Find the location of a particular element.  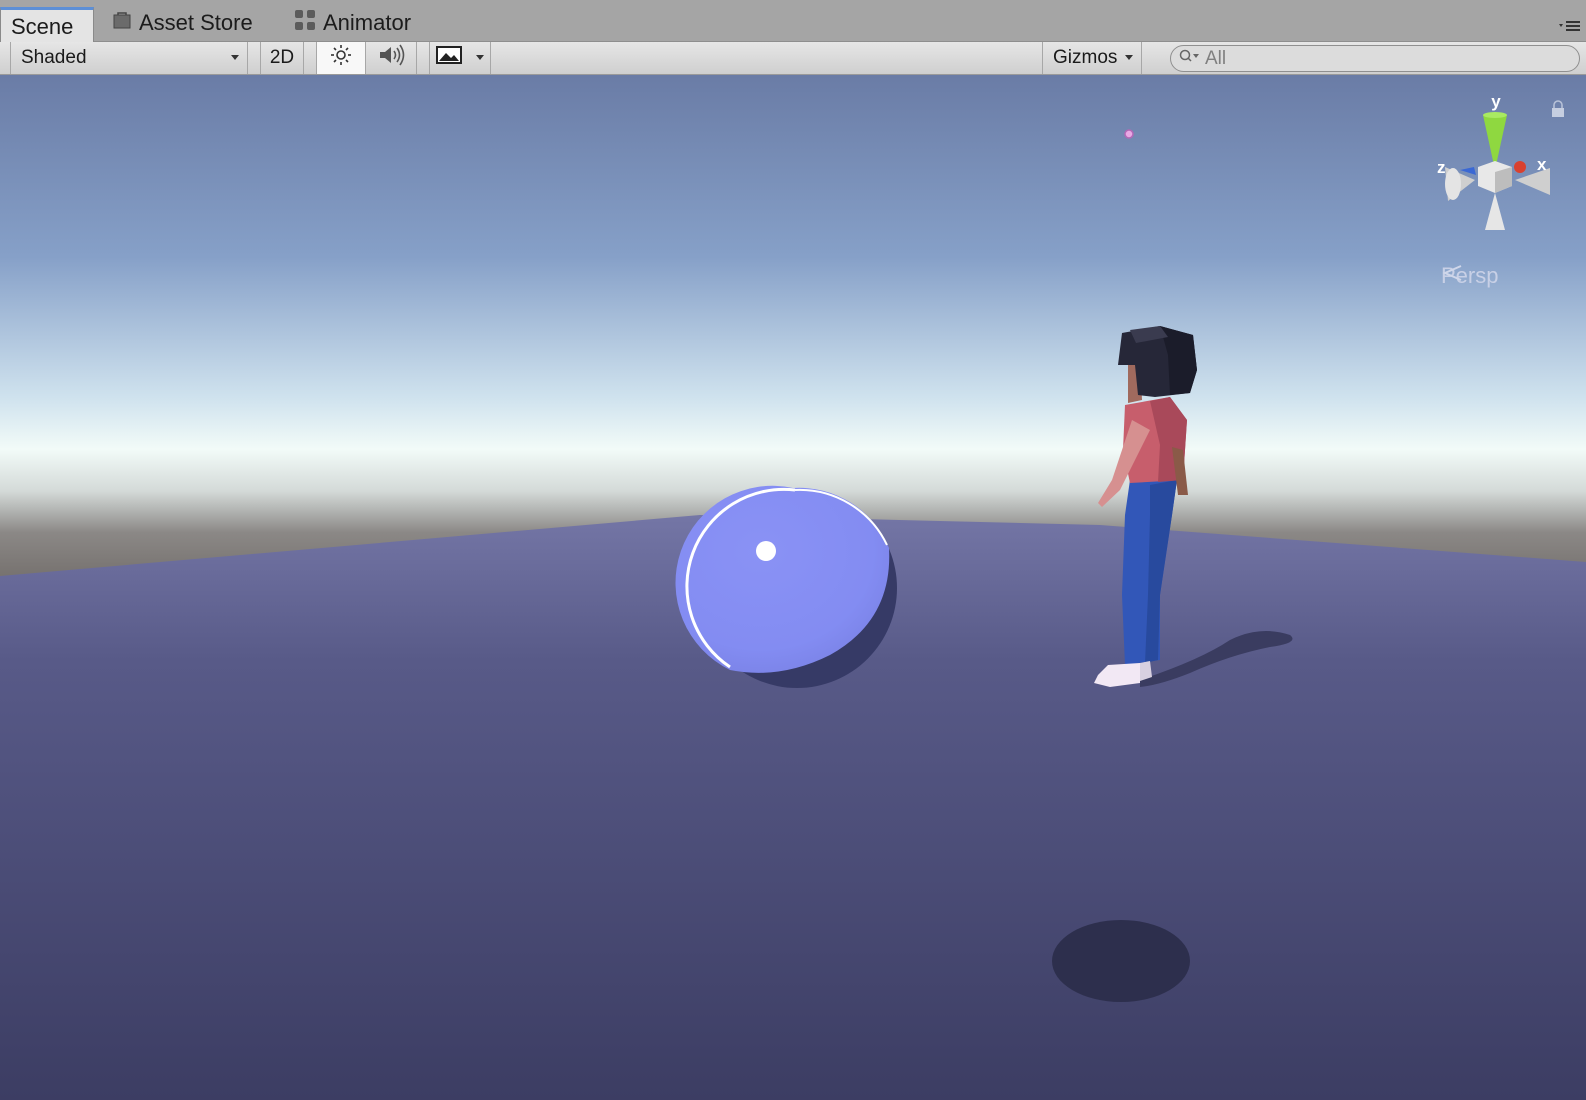

sun-icon is located at coordinates (341, 58).